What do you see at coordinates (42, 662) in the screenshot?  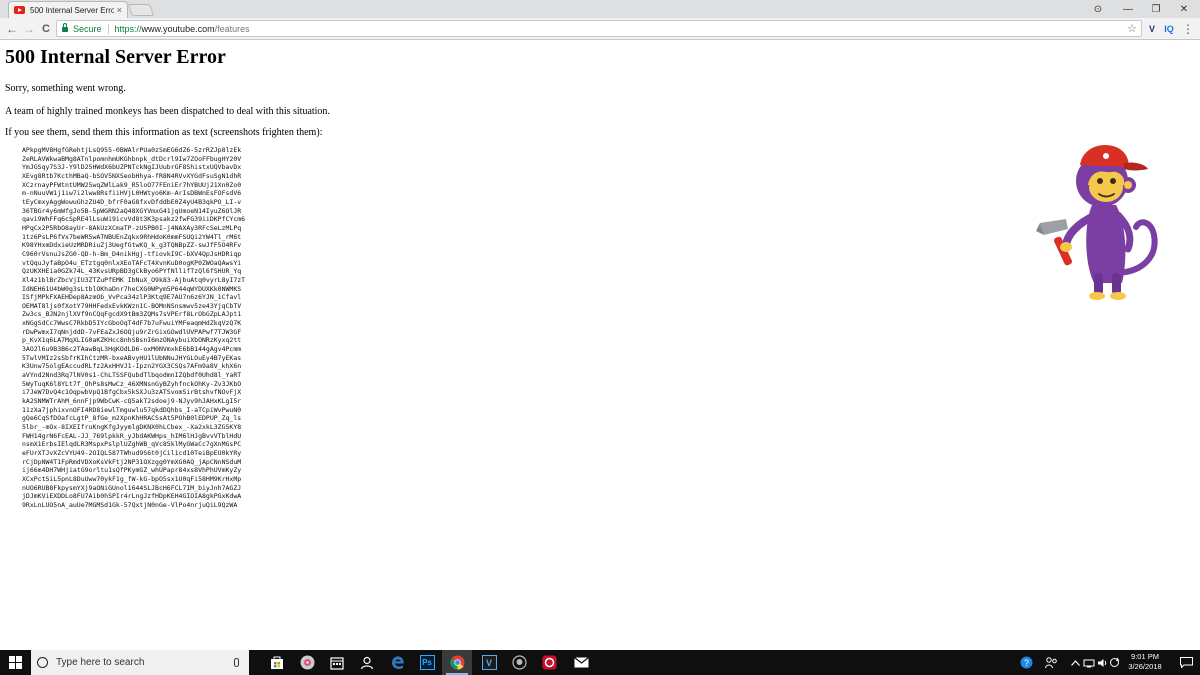 I see `cortana-icon` at bounding box center [42, 662].